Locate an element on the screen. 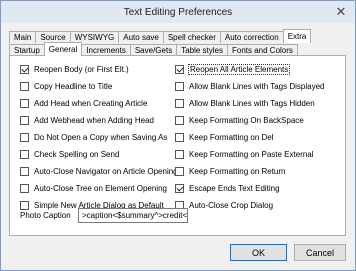 Image resolution: width=356 pixels, height=271 pixels. option-keep-formatting-on-backspace: Keep Formatting On BackSpace is located at coordinates (249, 120).